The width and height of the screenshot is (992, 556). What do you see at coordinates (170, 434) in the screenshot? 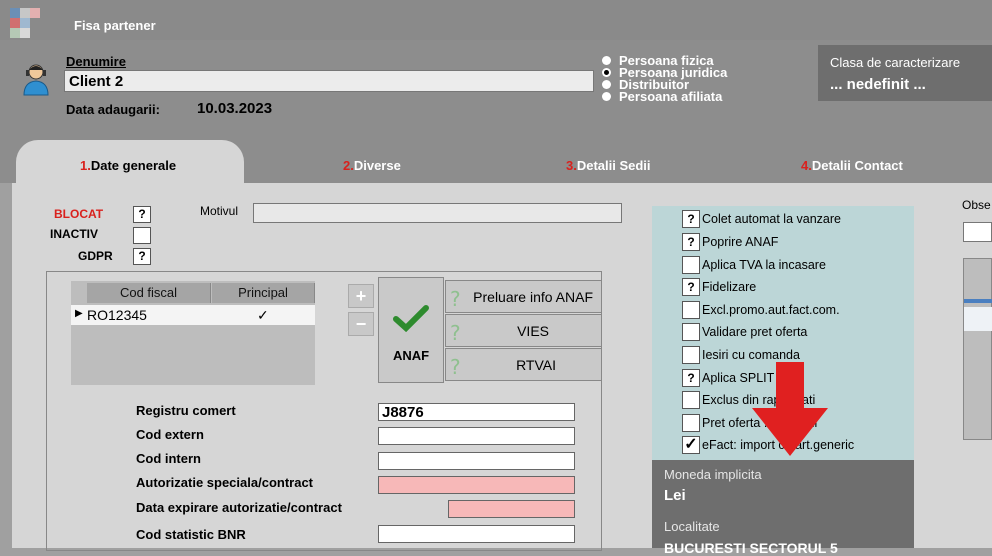
I see `cod-extern-label: Cod extern` at bounding box center [170, 434].